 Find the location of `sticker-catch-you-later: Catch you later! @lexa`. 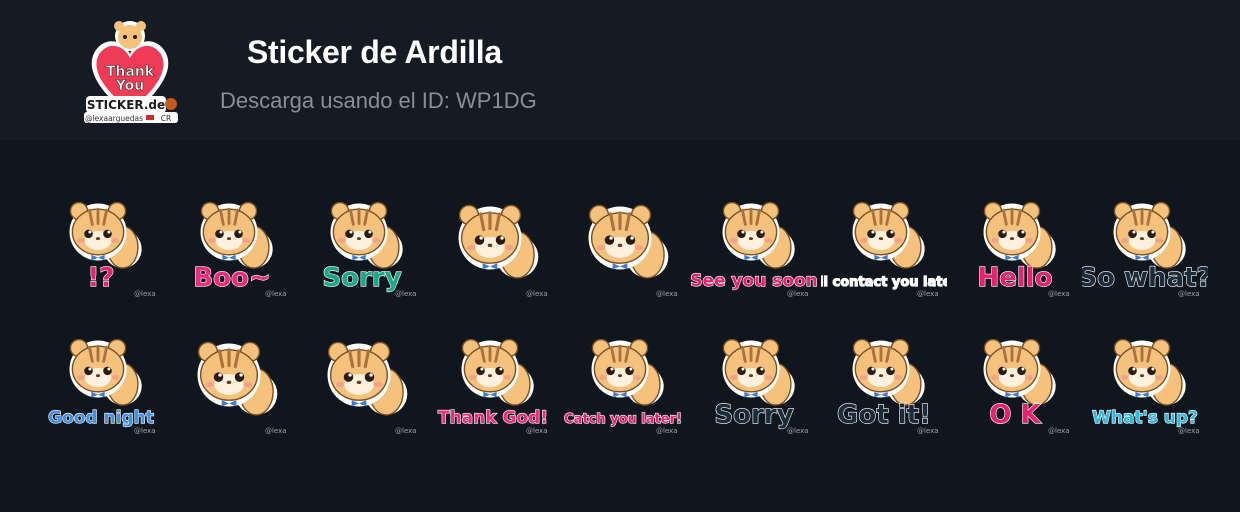

sticker-catch-you-later: Catch you later! @lexa is located at coordinates (623, 375).